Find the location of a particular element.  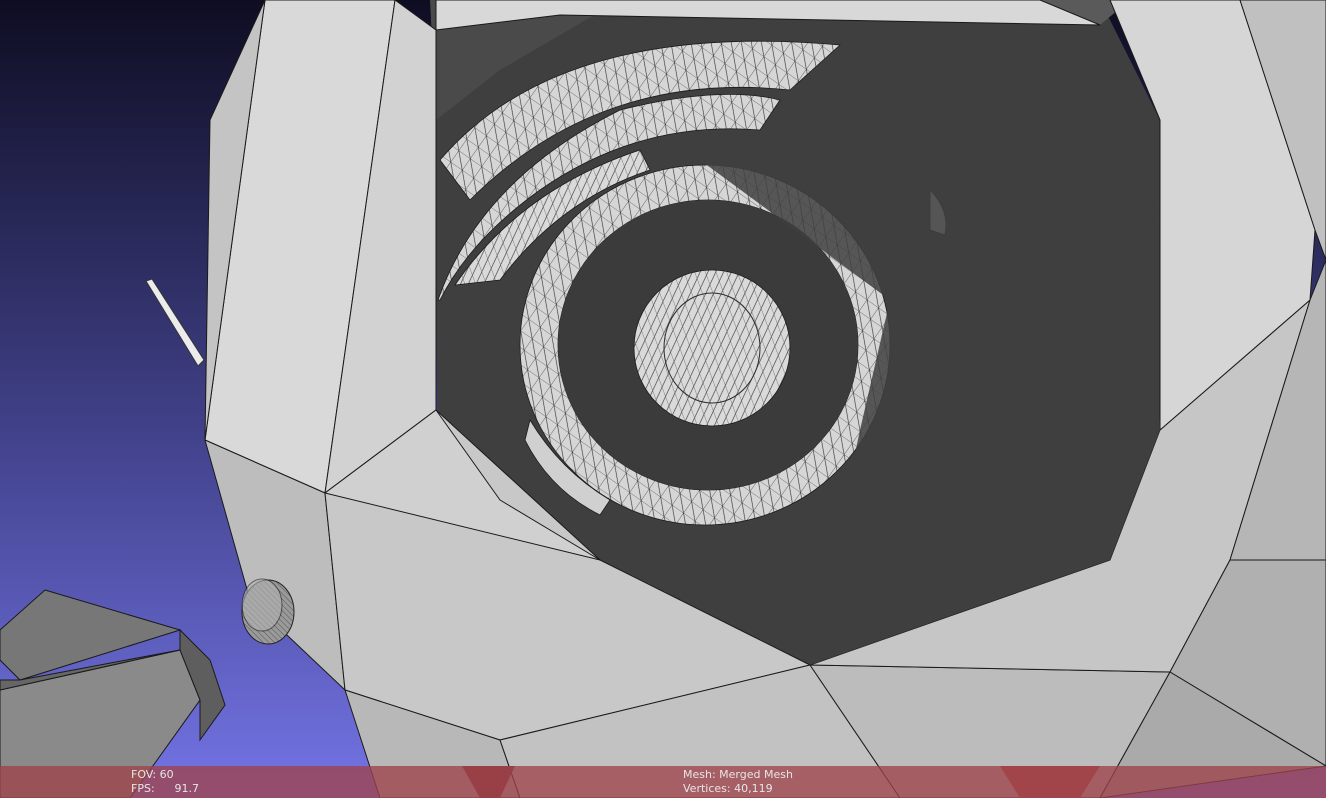

knob is located at coordinates (268, 611).